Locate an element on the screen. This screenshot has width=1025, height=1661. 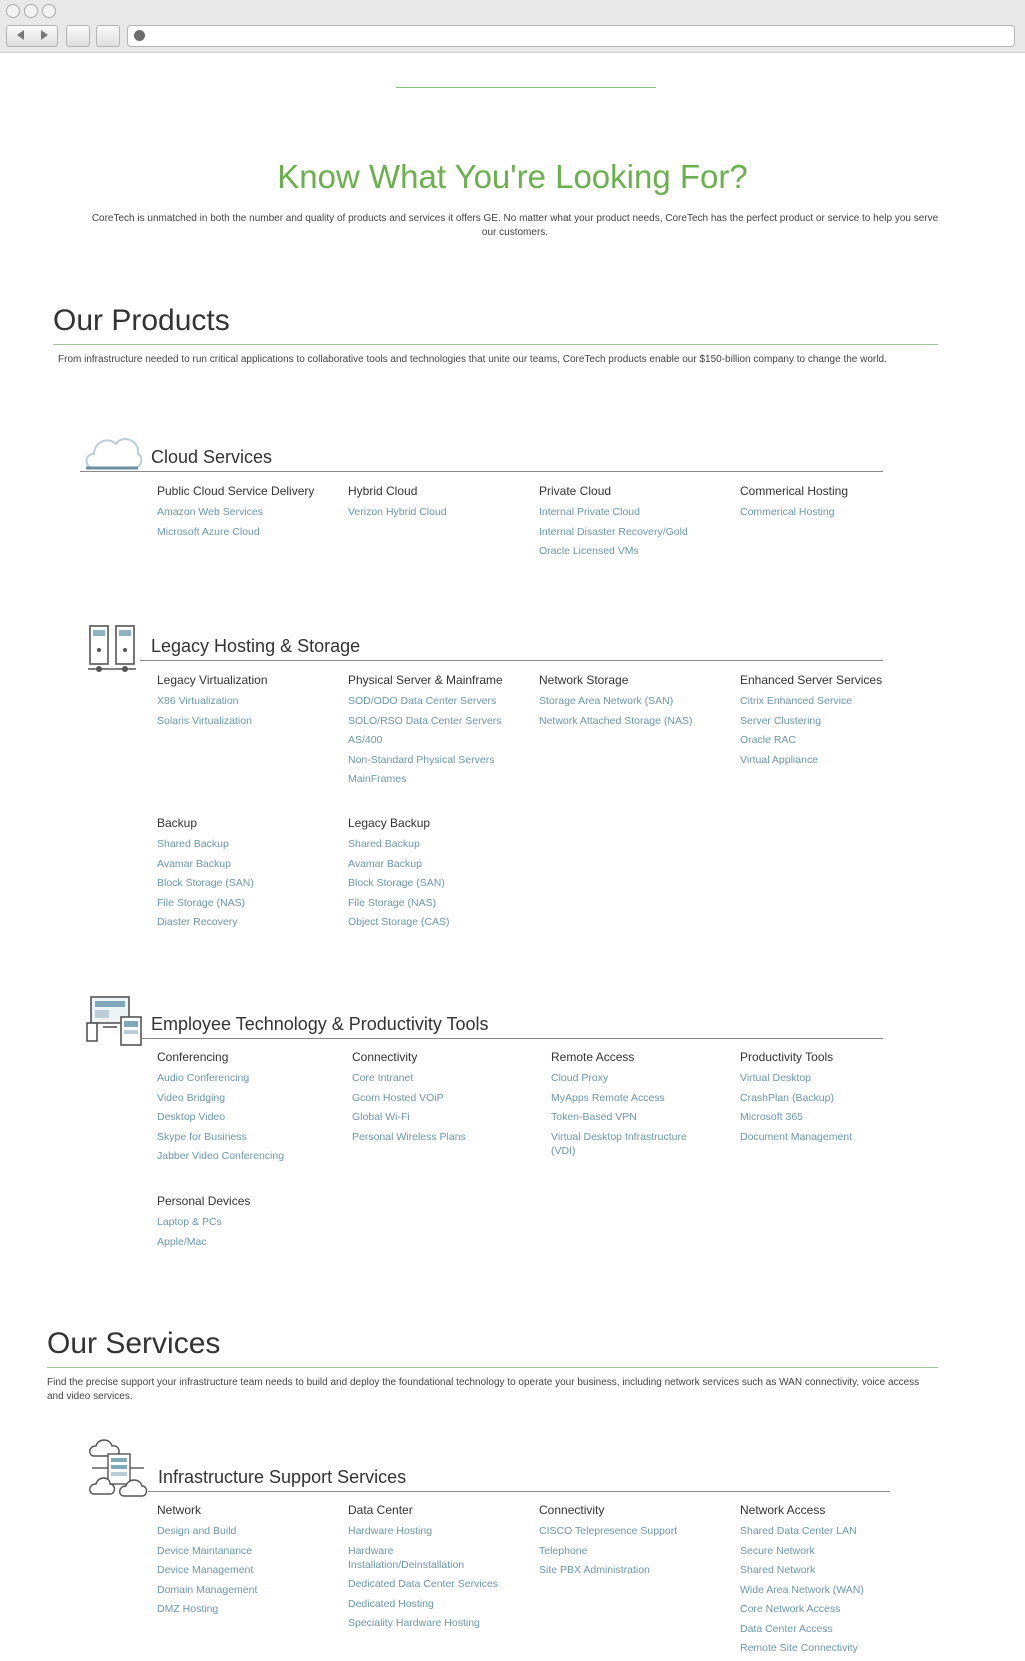
link-shared-dc-lan: Shared Data Center LAN is located at coordinates (830, 1531).